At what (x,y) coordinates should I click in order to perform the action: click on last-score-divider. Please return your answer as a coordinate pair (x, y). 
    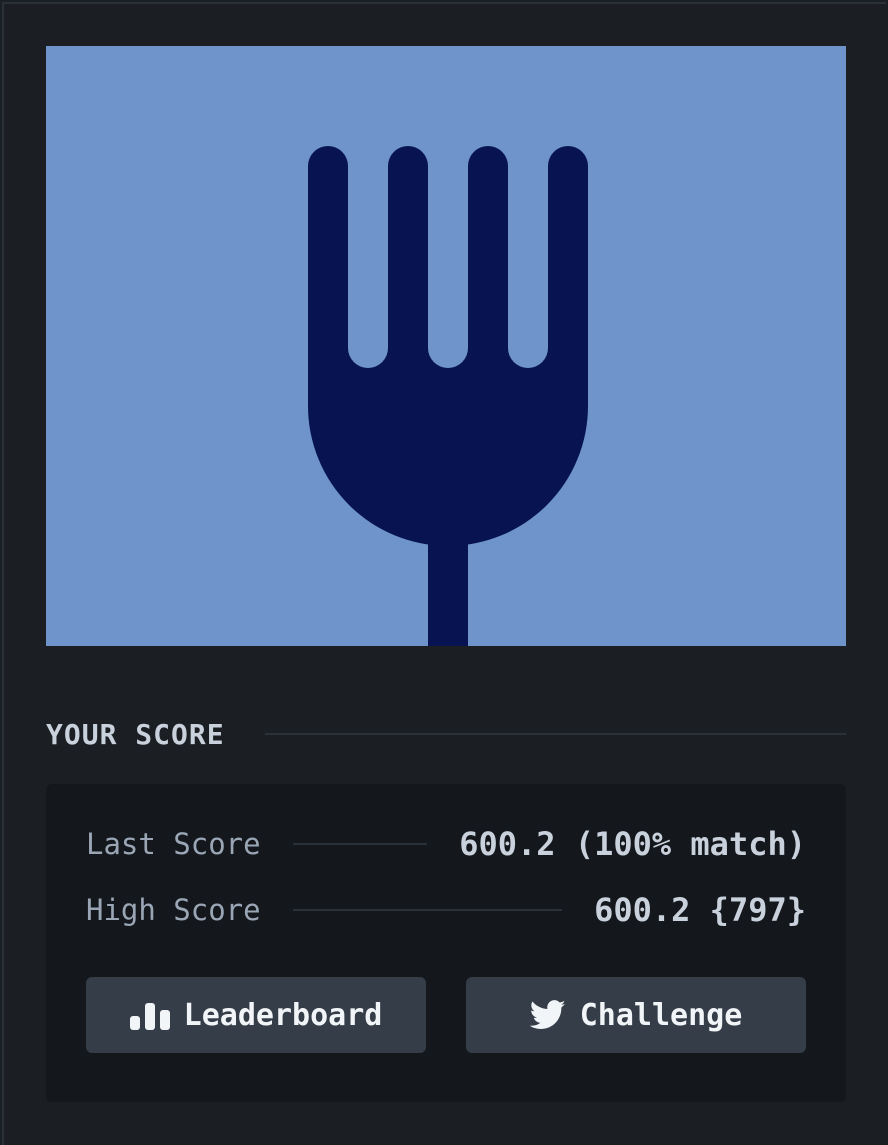
    Looking at the image, I should click on (360, 844).